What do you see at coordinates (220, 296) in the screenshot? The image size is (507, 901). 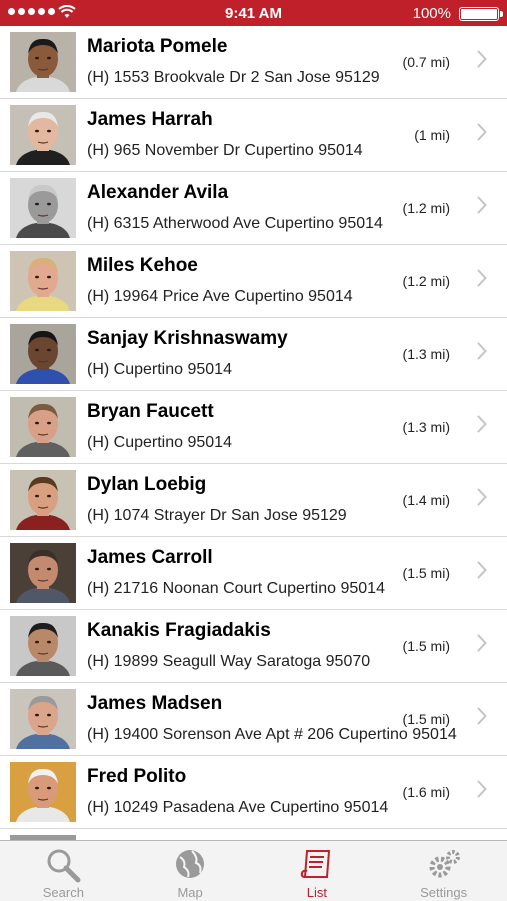 I see `person-address: (H) 19964 Price Ave Cupertino 95014` at bounding box center [220, 296].